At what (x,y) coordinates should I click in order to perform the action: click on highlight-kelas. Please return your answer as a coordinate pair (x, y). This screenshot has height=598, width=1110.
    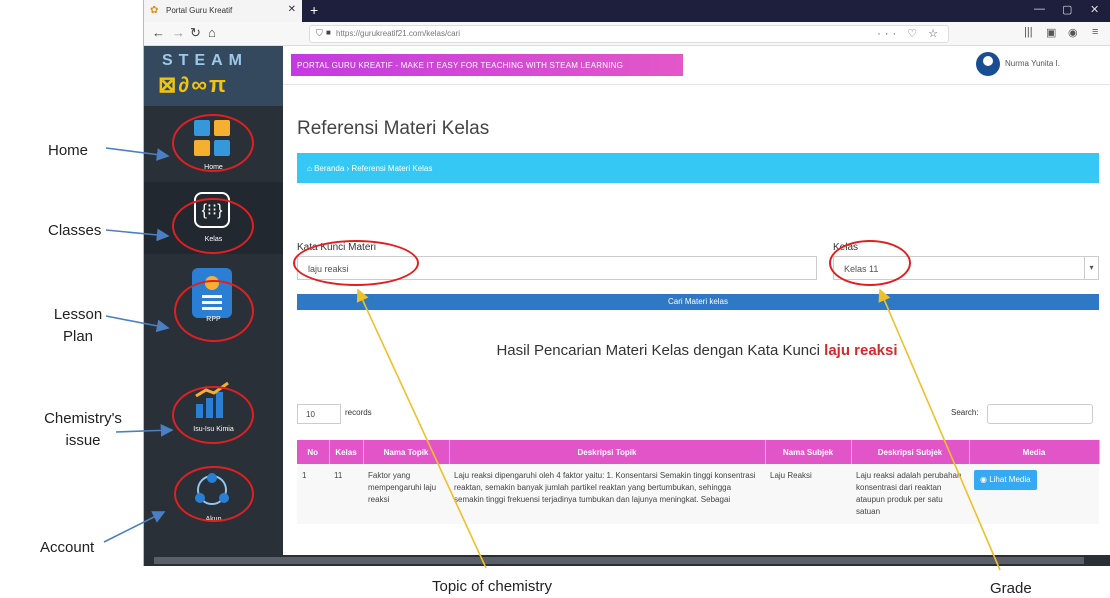
    Looking at the image, I should click on (213, 226).